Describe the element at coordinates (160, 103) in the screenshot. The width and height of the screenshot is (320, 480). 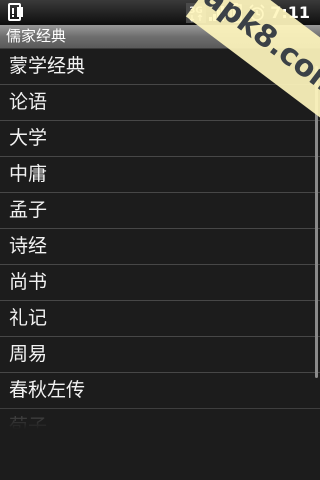
I see `list-item-lunyu: 论语` at that location.